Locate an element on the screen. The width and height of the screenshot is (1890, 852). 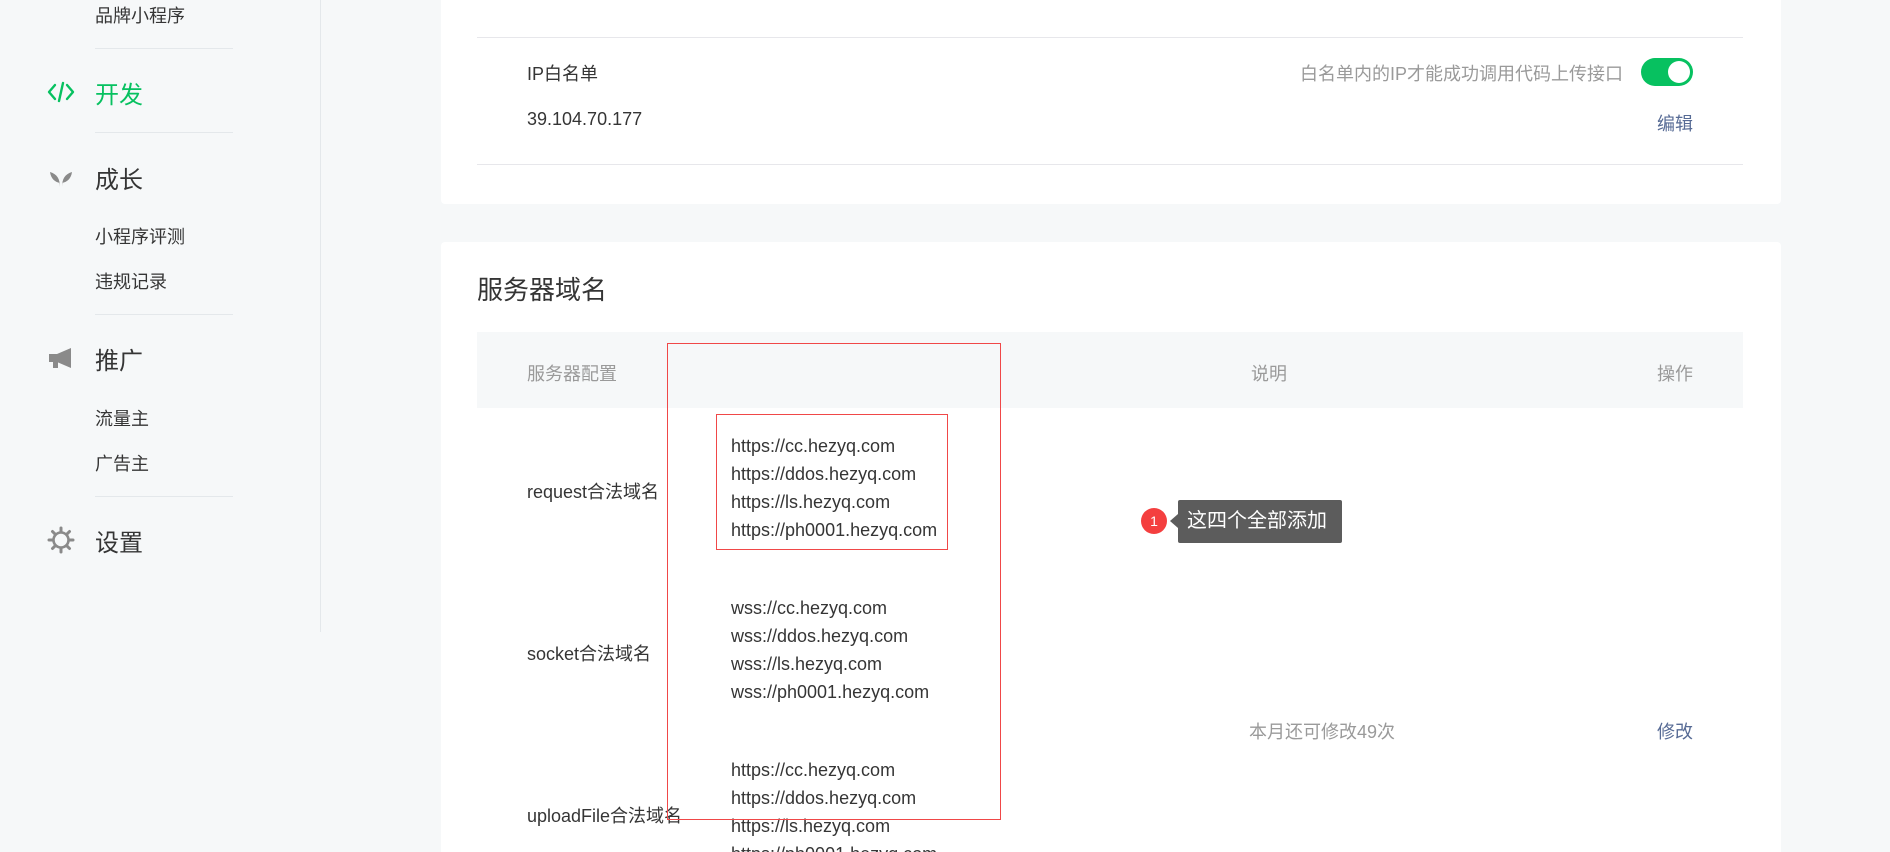
ip-whitelist-value: 39.104.70.177 is located at coordinates (585, 119).